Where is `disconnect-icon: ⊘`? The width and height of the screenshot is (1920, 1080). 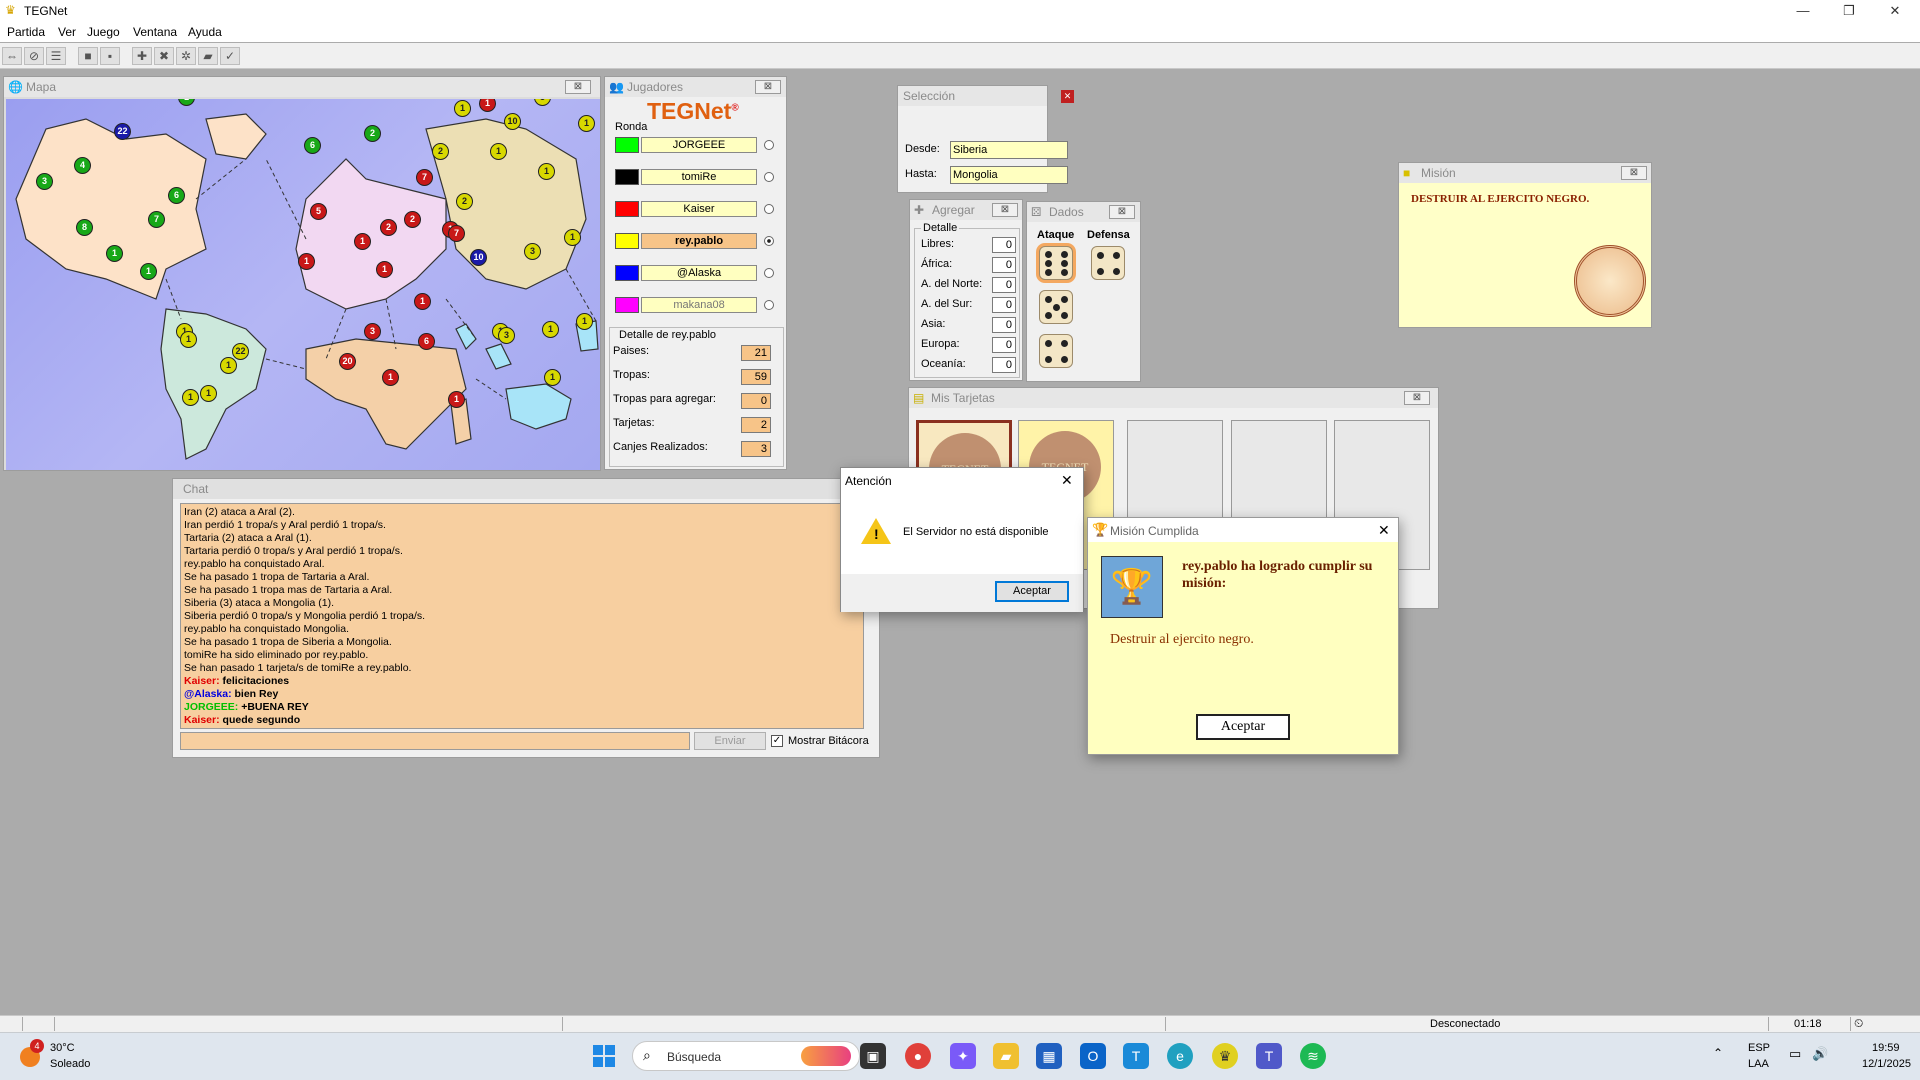
disconnect-icon: ⊘ is located at coordinates (34, 56).